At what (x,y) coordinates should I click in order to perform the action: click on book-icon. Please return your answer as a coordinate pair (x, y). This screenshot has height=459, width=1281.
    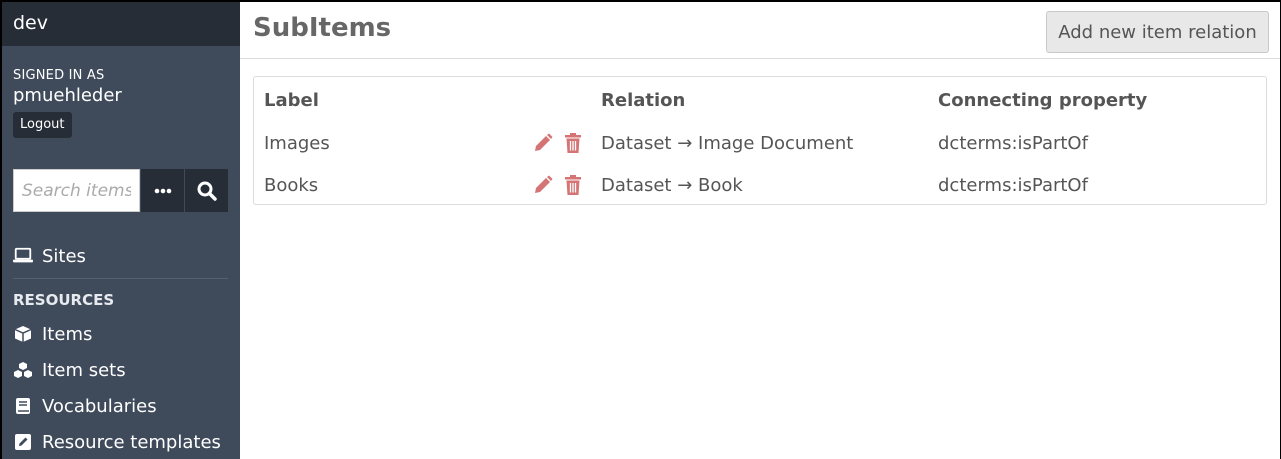
    Looking at the image, I should click on (23, 406).